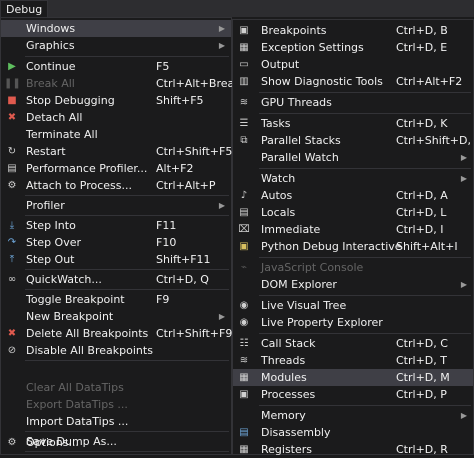 This screenshot has height=458, width=474. Describe the element at coordinates (116, 117) in the screenshot. I see `menu-item-detach-all: ✖ Detach All` at that location.